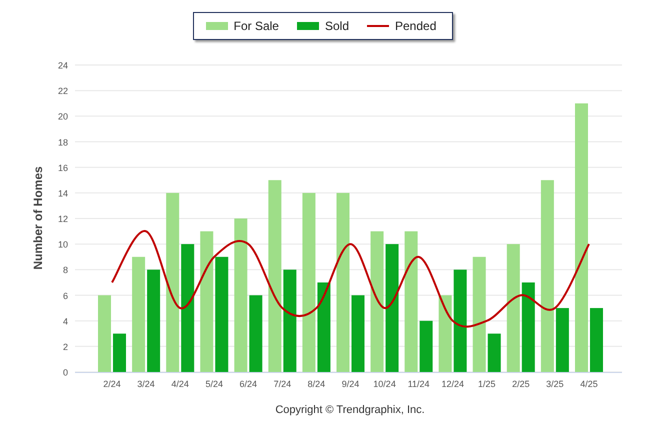 The image size is (646, 434). I want to click on x-tick-label: 6/24, so click(249, 384).